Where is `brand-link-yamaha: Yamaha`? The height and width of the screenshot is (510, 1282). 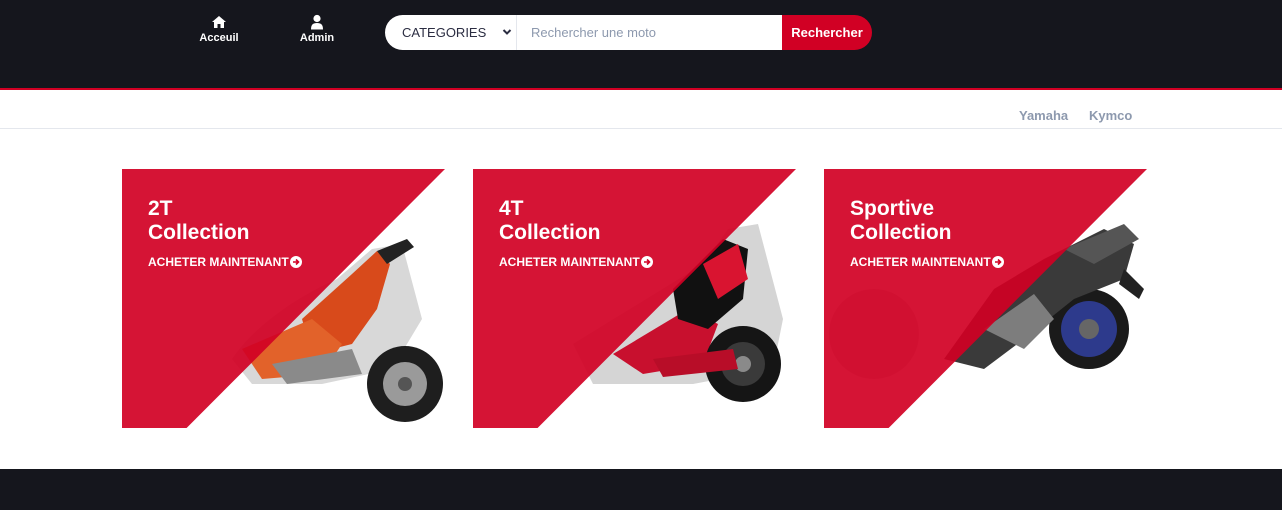 brand-link-yamaha: Yamaha is located at coordinates (1043, 115).